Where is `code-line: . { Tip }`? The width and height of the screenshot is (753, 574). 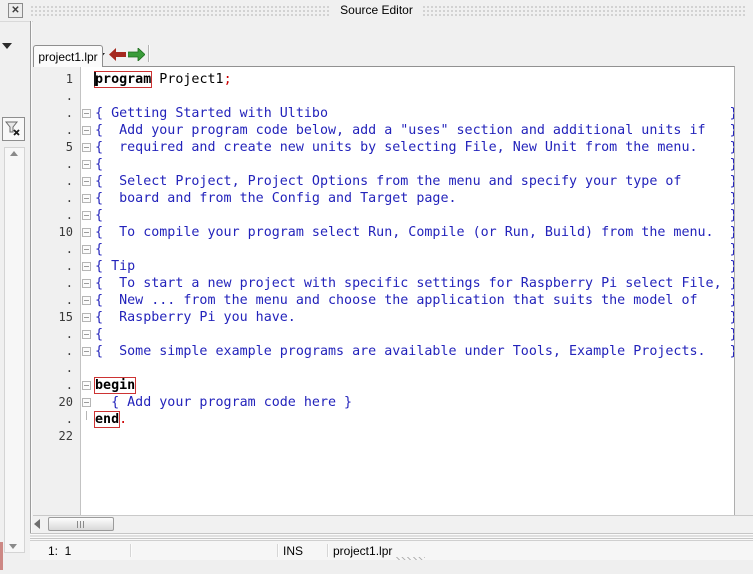 code-line: . { Tip } is located at coordinates (383, 266).